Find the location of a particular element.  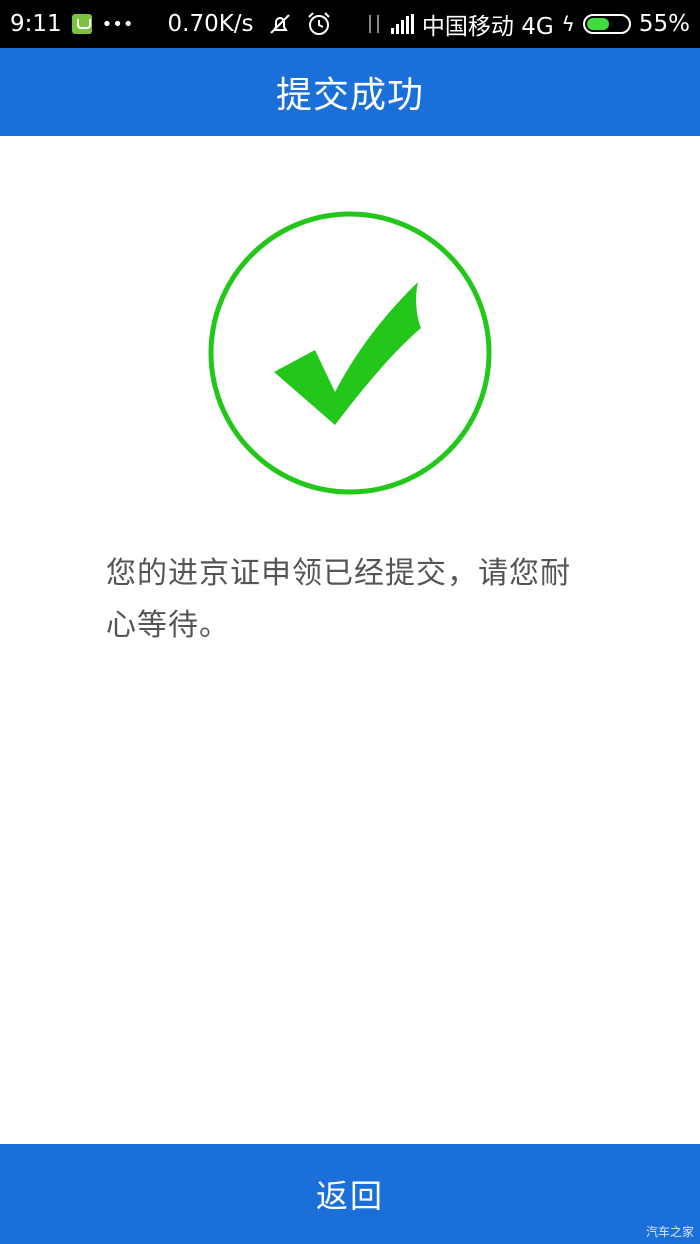

network-speed: 0.70K/s is located at coordinates (210, 24).